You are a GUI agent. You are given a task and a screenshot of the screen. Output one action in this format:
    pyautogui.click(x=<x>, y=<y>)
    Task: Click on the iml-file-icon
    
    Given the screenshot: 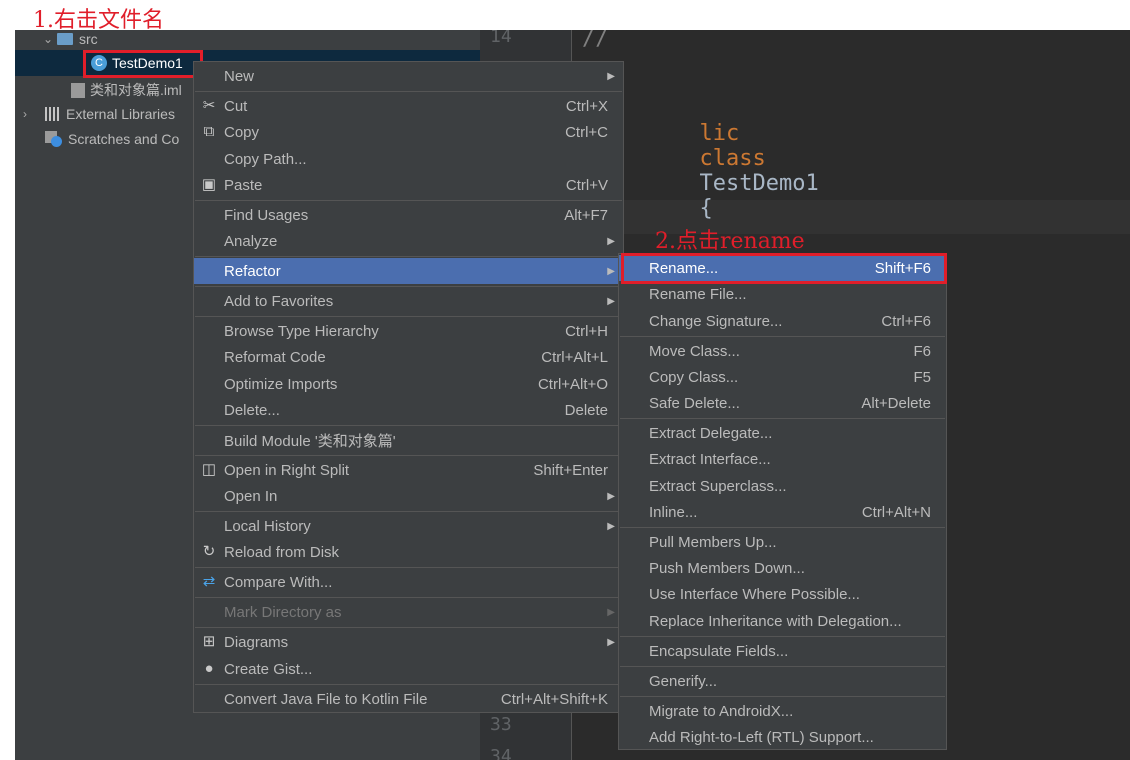 What is the action you would take?
    pyautogui.click(x=78, y=90)
    